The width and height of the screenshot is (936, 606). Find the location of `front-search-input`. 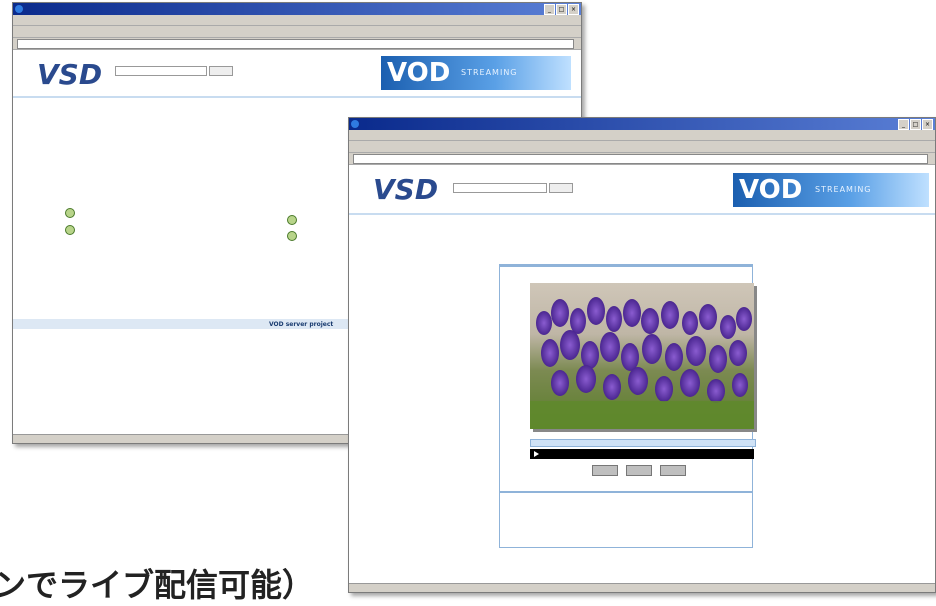

front-search-input is located at coordinates (500, 188).